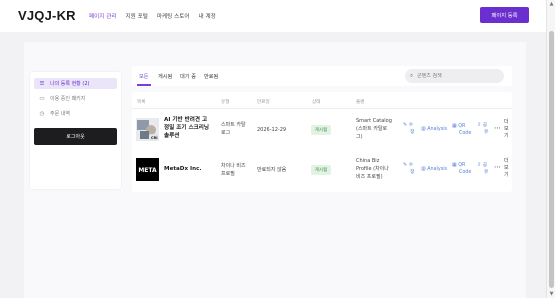  Describe the element at coordinates (183, 169) in the screenshot. I see `listing-title: MetaDx Inc.` at that location.